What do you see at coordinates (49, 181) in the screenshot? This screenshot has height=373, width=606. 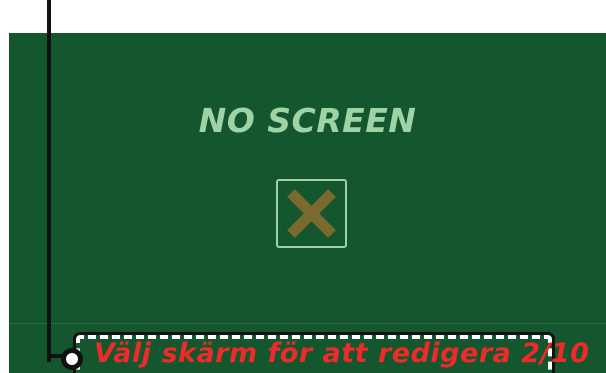 I see `callout-leader-line` at bounding box center [49, 181].